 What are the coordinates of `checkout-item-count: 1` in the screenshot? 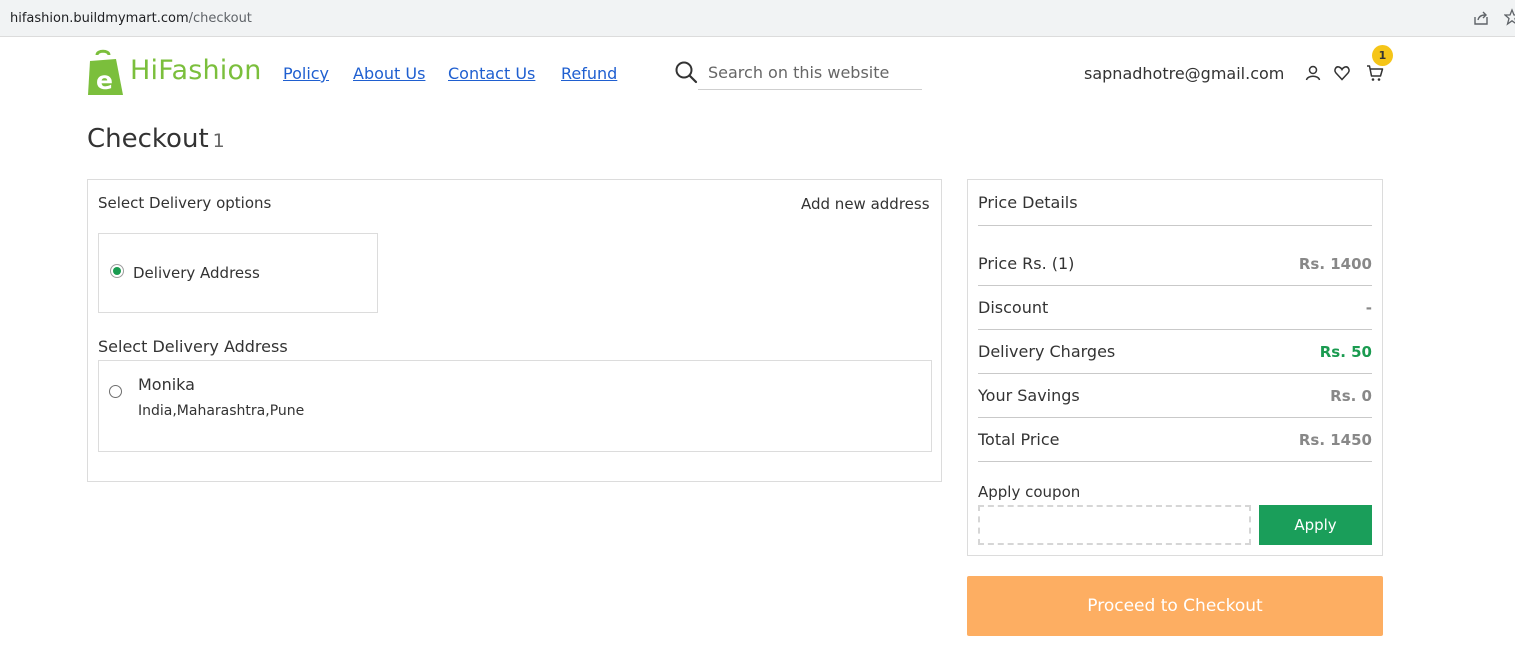 It's located at (218, 141).